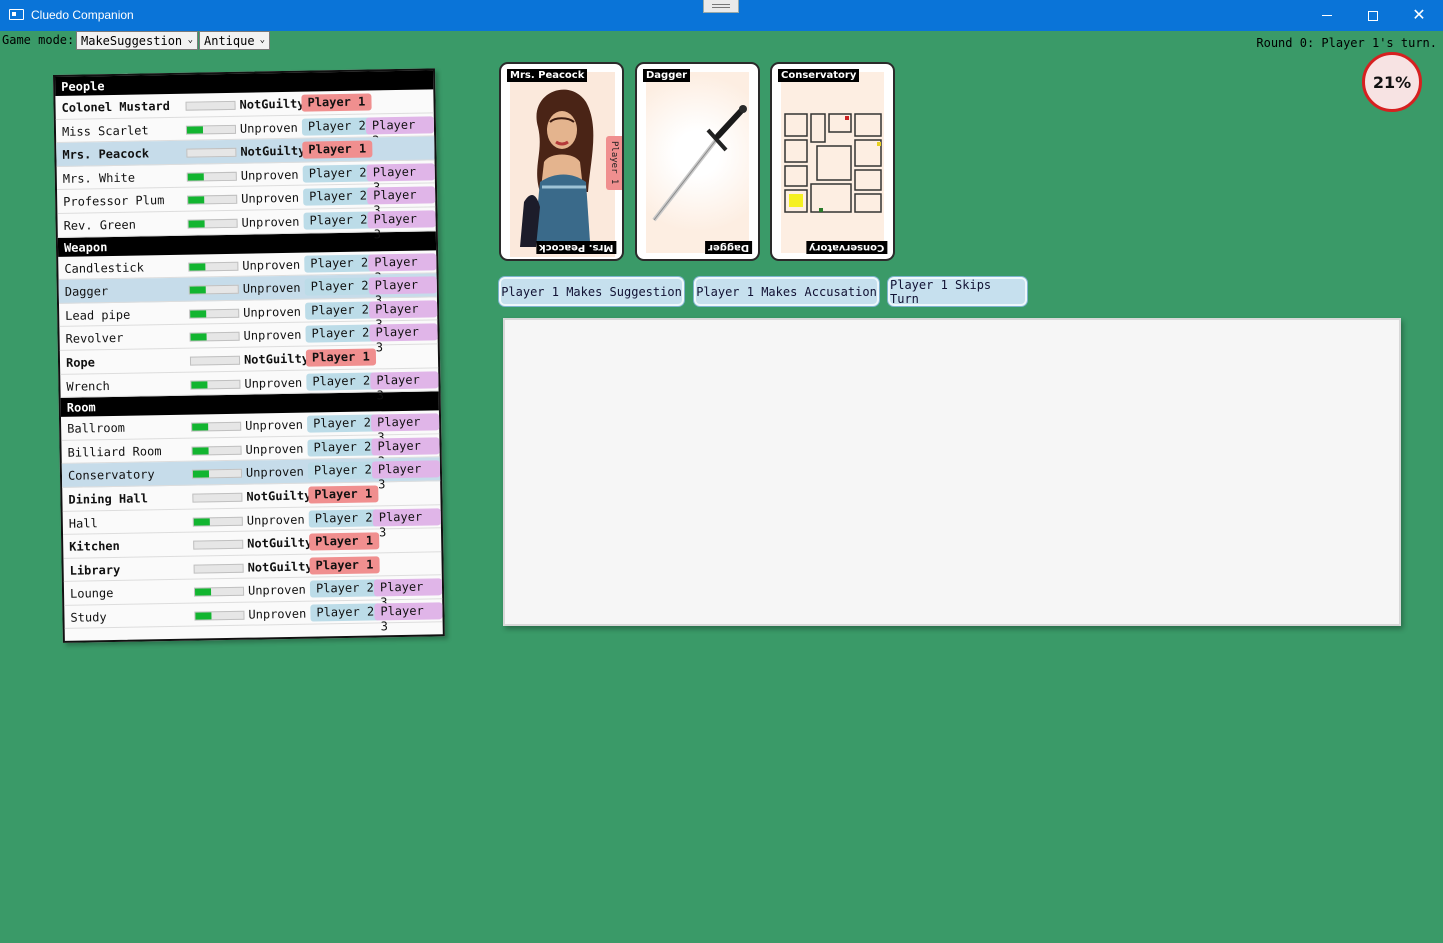  I want to click on card-face, so click(697, 162).